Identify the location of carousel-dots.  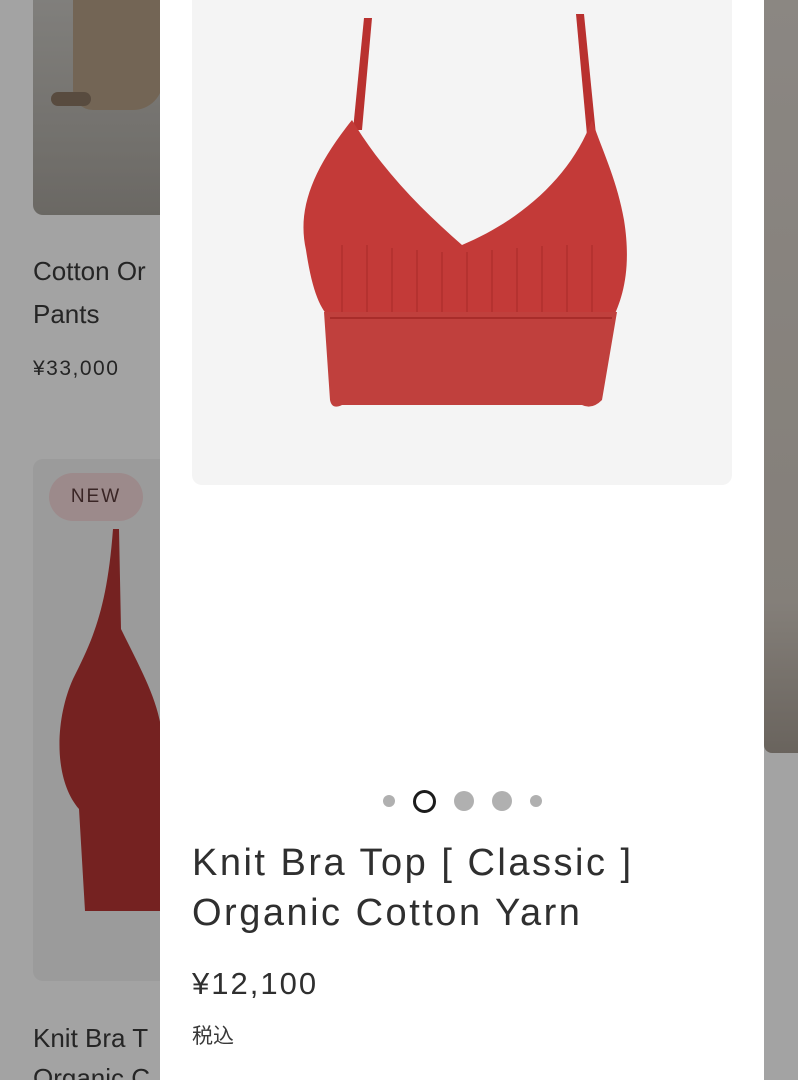
(462, 801).